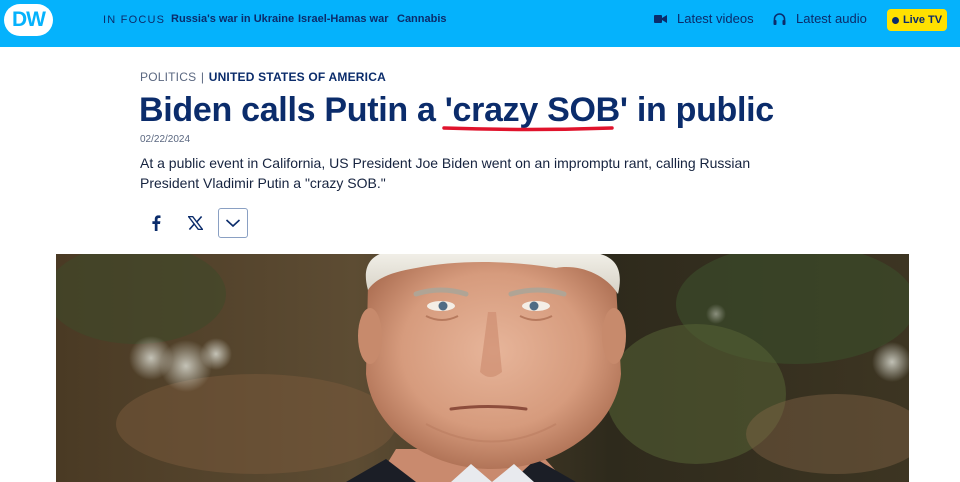  I want to click on x-icon, so click(195, 223).